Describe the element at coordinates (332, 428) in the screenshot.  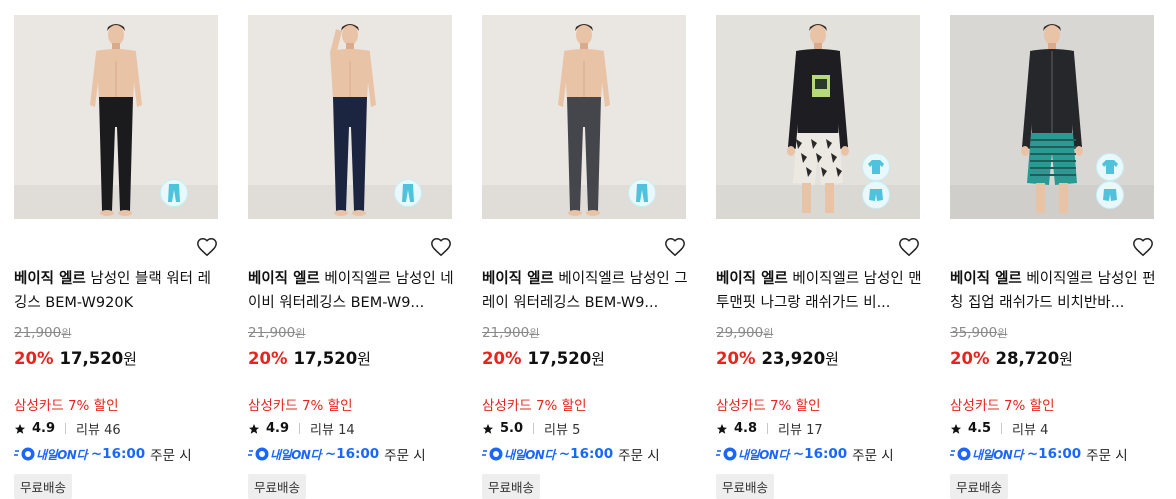
I see `review-count: 리뷰 14` at that location.